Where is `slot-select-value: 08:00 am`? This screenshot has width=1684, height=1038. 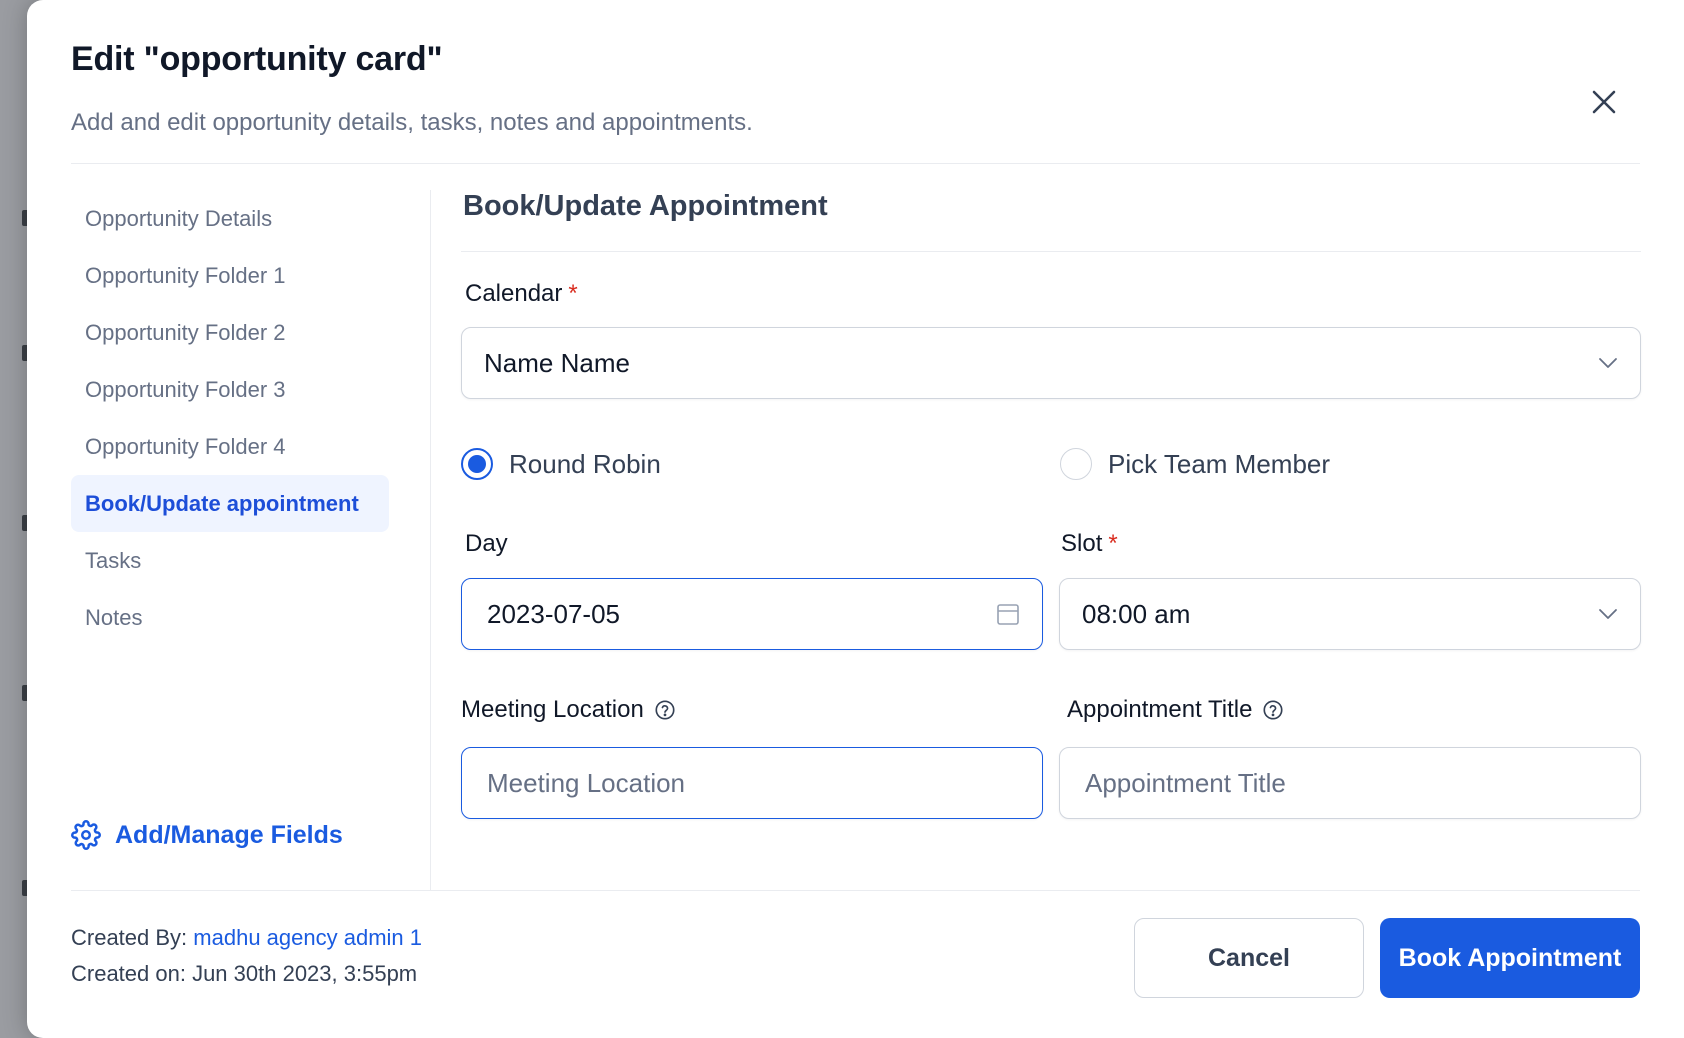 slot-select-value: 08:00 am is located at coordinates (1136, 613).